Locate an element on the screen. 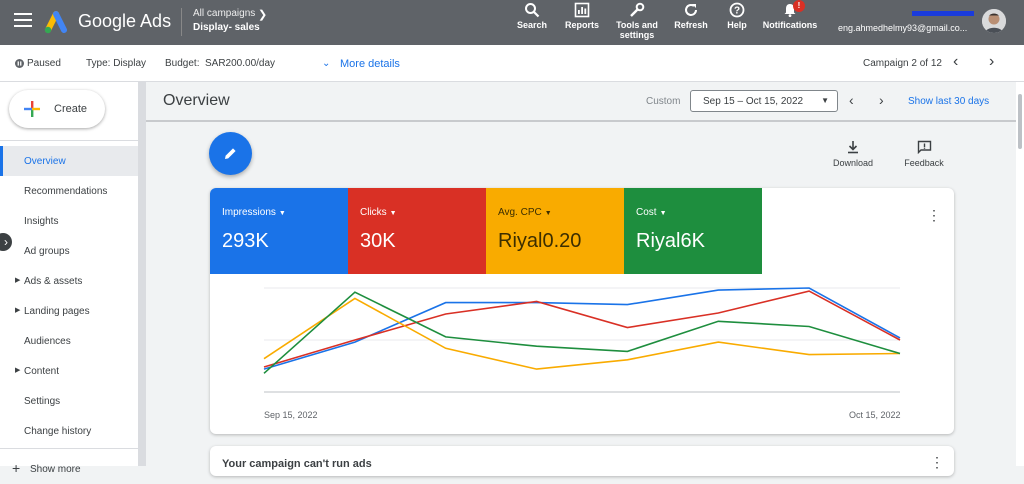 The width and height of the screenshot is (1024, 484). campaign-alert-card: Your campaign can't run ads ⋮ is located at coordinates (582, 461).